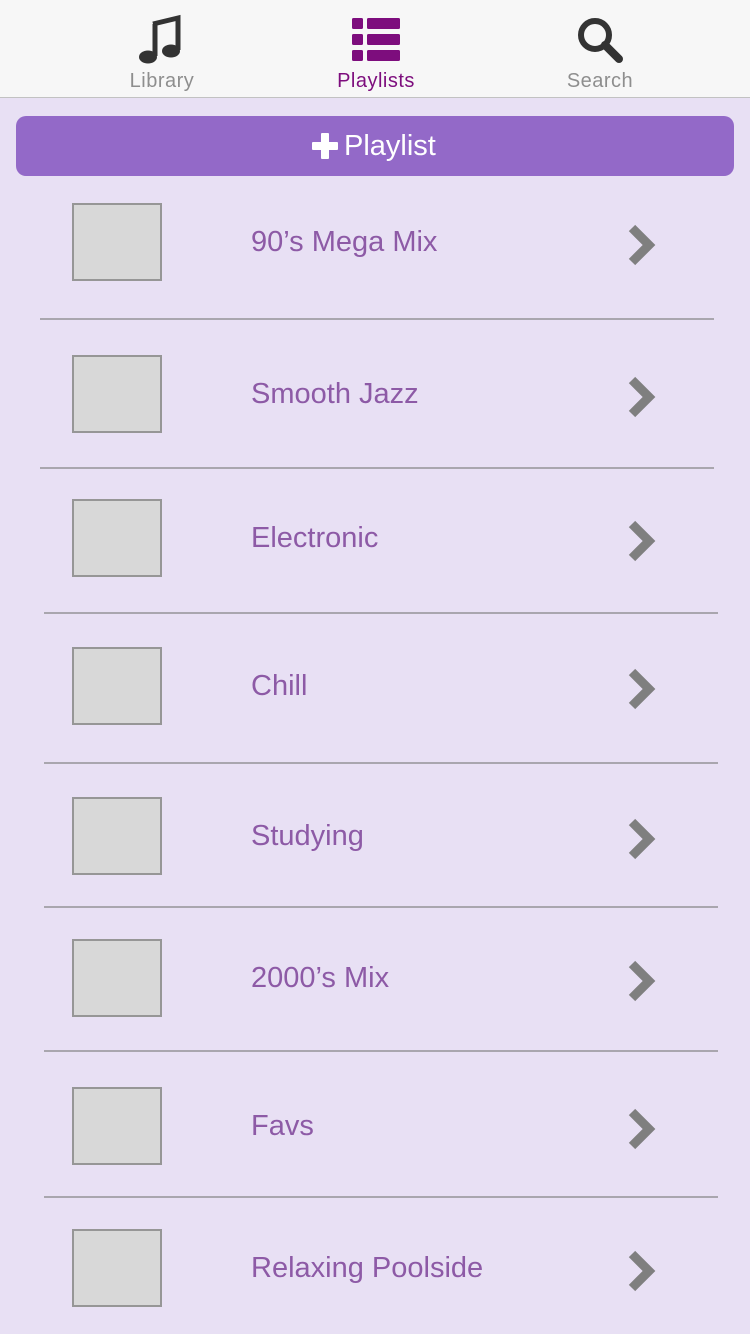 This screenshot has width=750, height=1334. What do you see at coordinates (279, 686) in the screenshot?
I see `playlist-title: Chill` at bounding box center [279, 686].